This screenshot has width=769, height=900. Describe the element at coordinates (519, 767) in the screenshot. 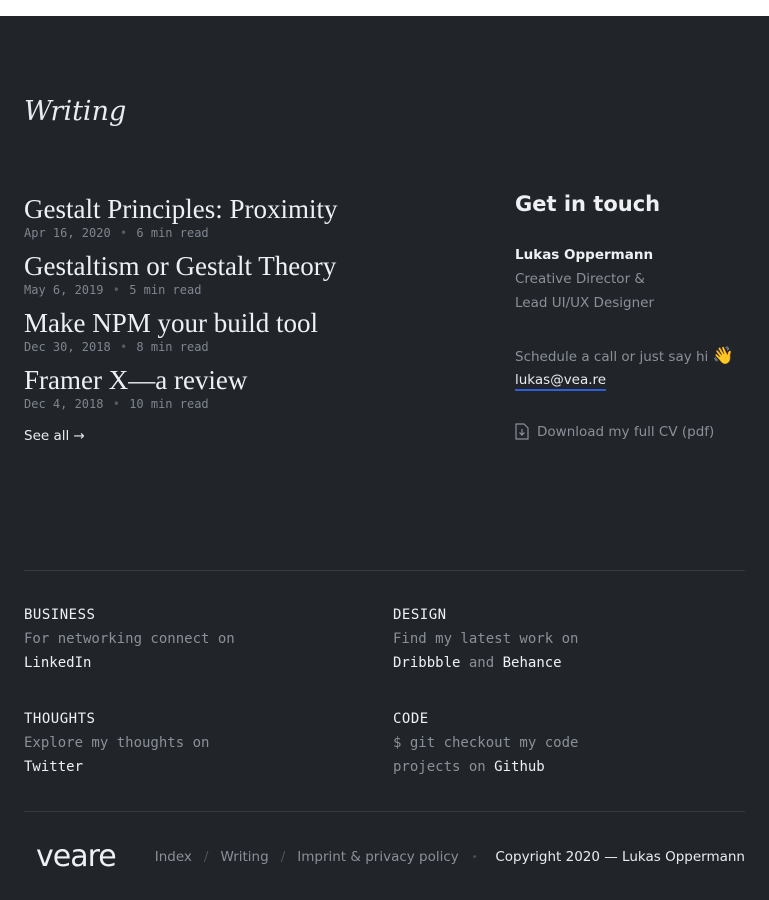

I see `github-link: Github` at that location.